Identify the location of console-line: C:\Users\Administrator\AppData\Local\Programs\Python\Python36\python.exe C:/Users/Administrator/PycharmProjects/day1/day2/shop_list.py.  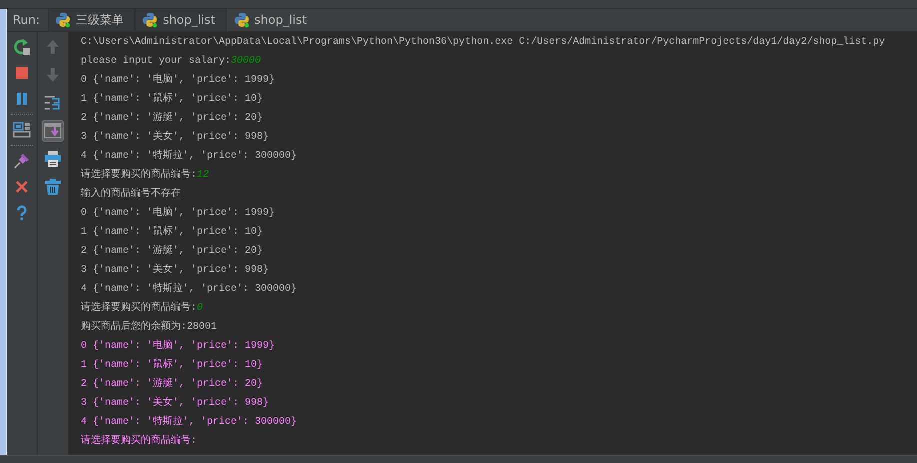
(483, 42).